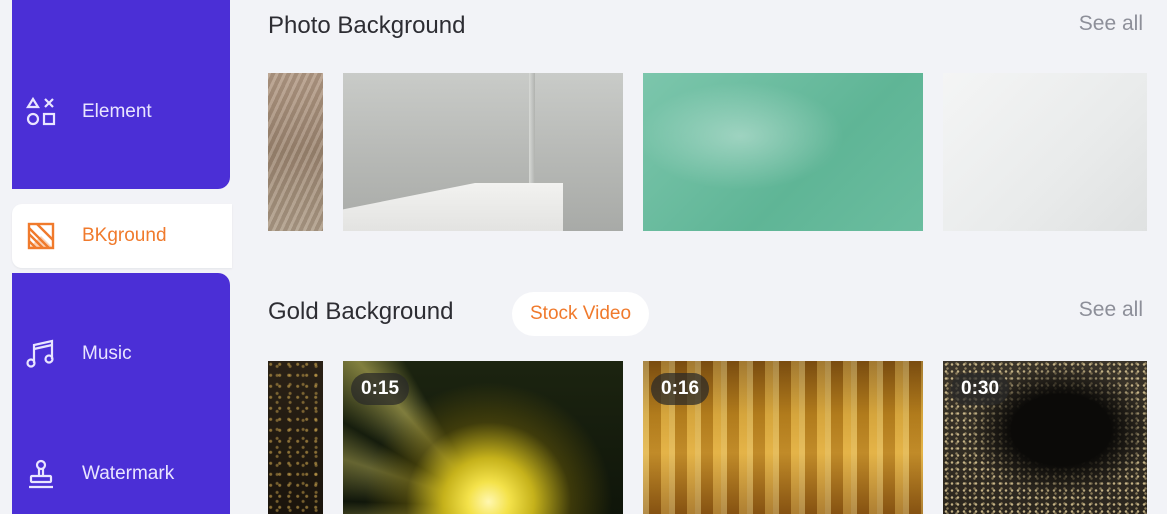 This screenshot has width=1167, height=514. Describe the element at coordinates (41, 112) in the screenshot. I see `shapes-icon` at that location.